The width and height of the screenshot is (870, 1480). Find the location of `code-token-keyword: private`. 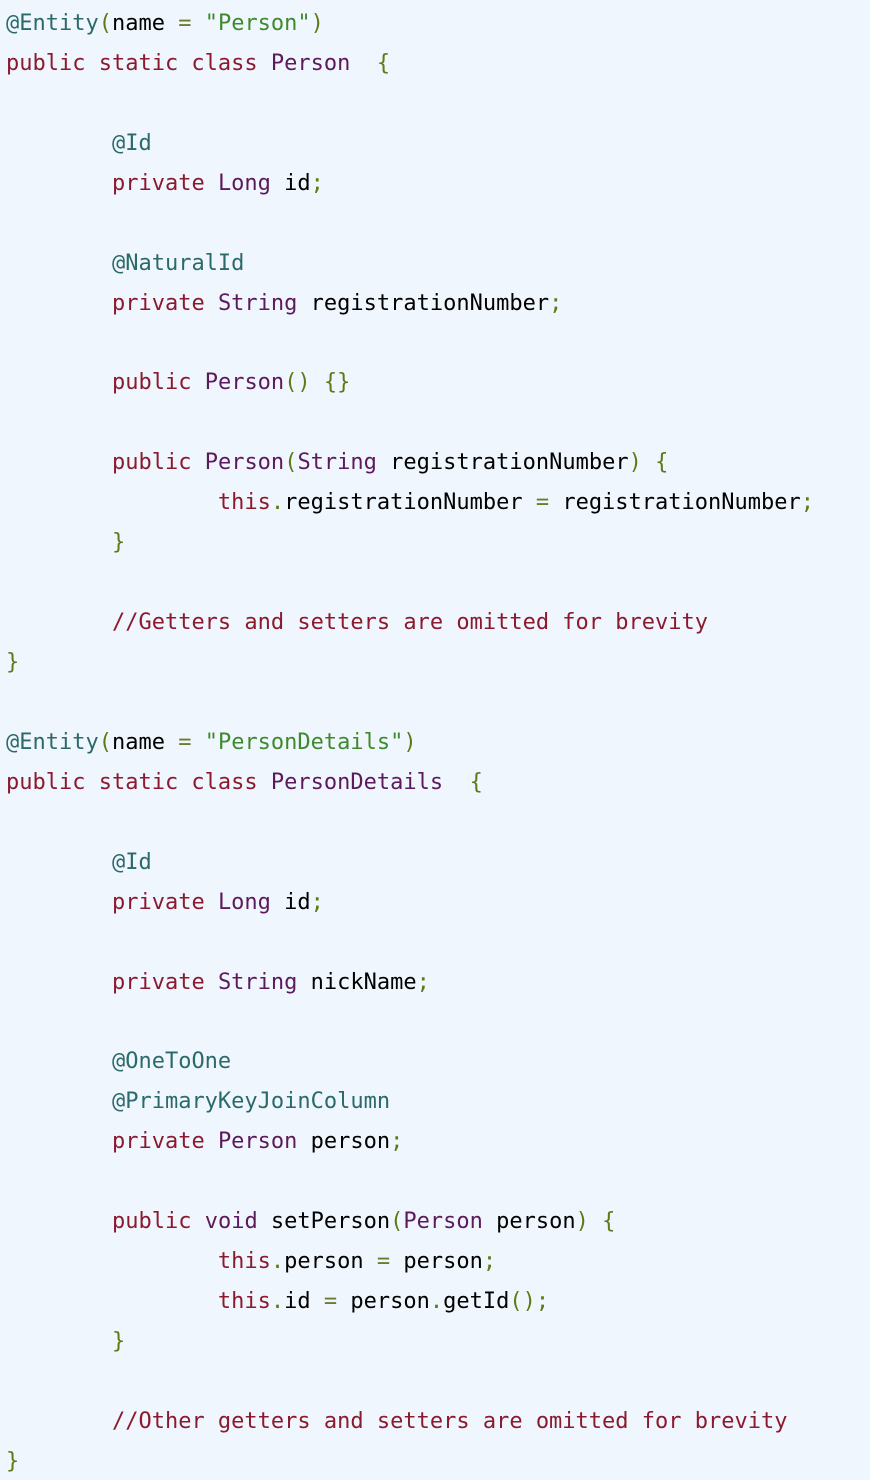

code-token-keyword: private is located at coordinates (158, 183).